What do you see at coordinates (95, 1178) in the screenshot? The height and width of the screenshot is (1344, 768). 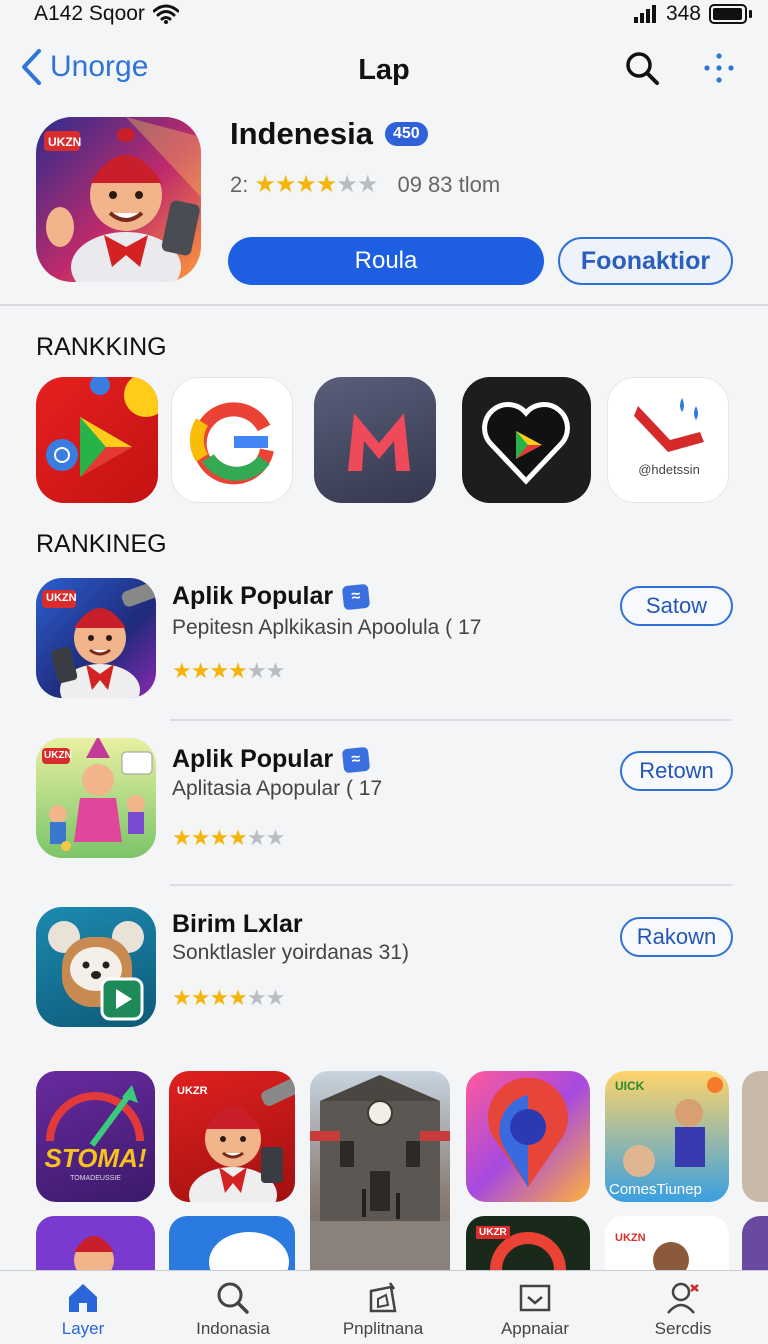 I see `tile-subtitle: TOMADEUSSIE` at bounding box center [95, 1178].